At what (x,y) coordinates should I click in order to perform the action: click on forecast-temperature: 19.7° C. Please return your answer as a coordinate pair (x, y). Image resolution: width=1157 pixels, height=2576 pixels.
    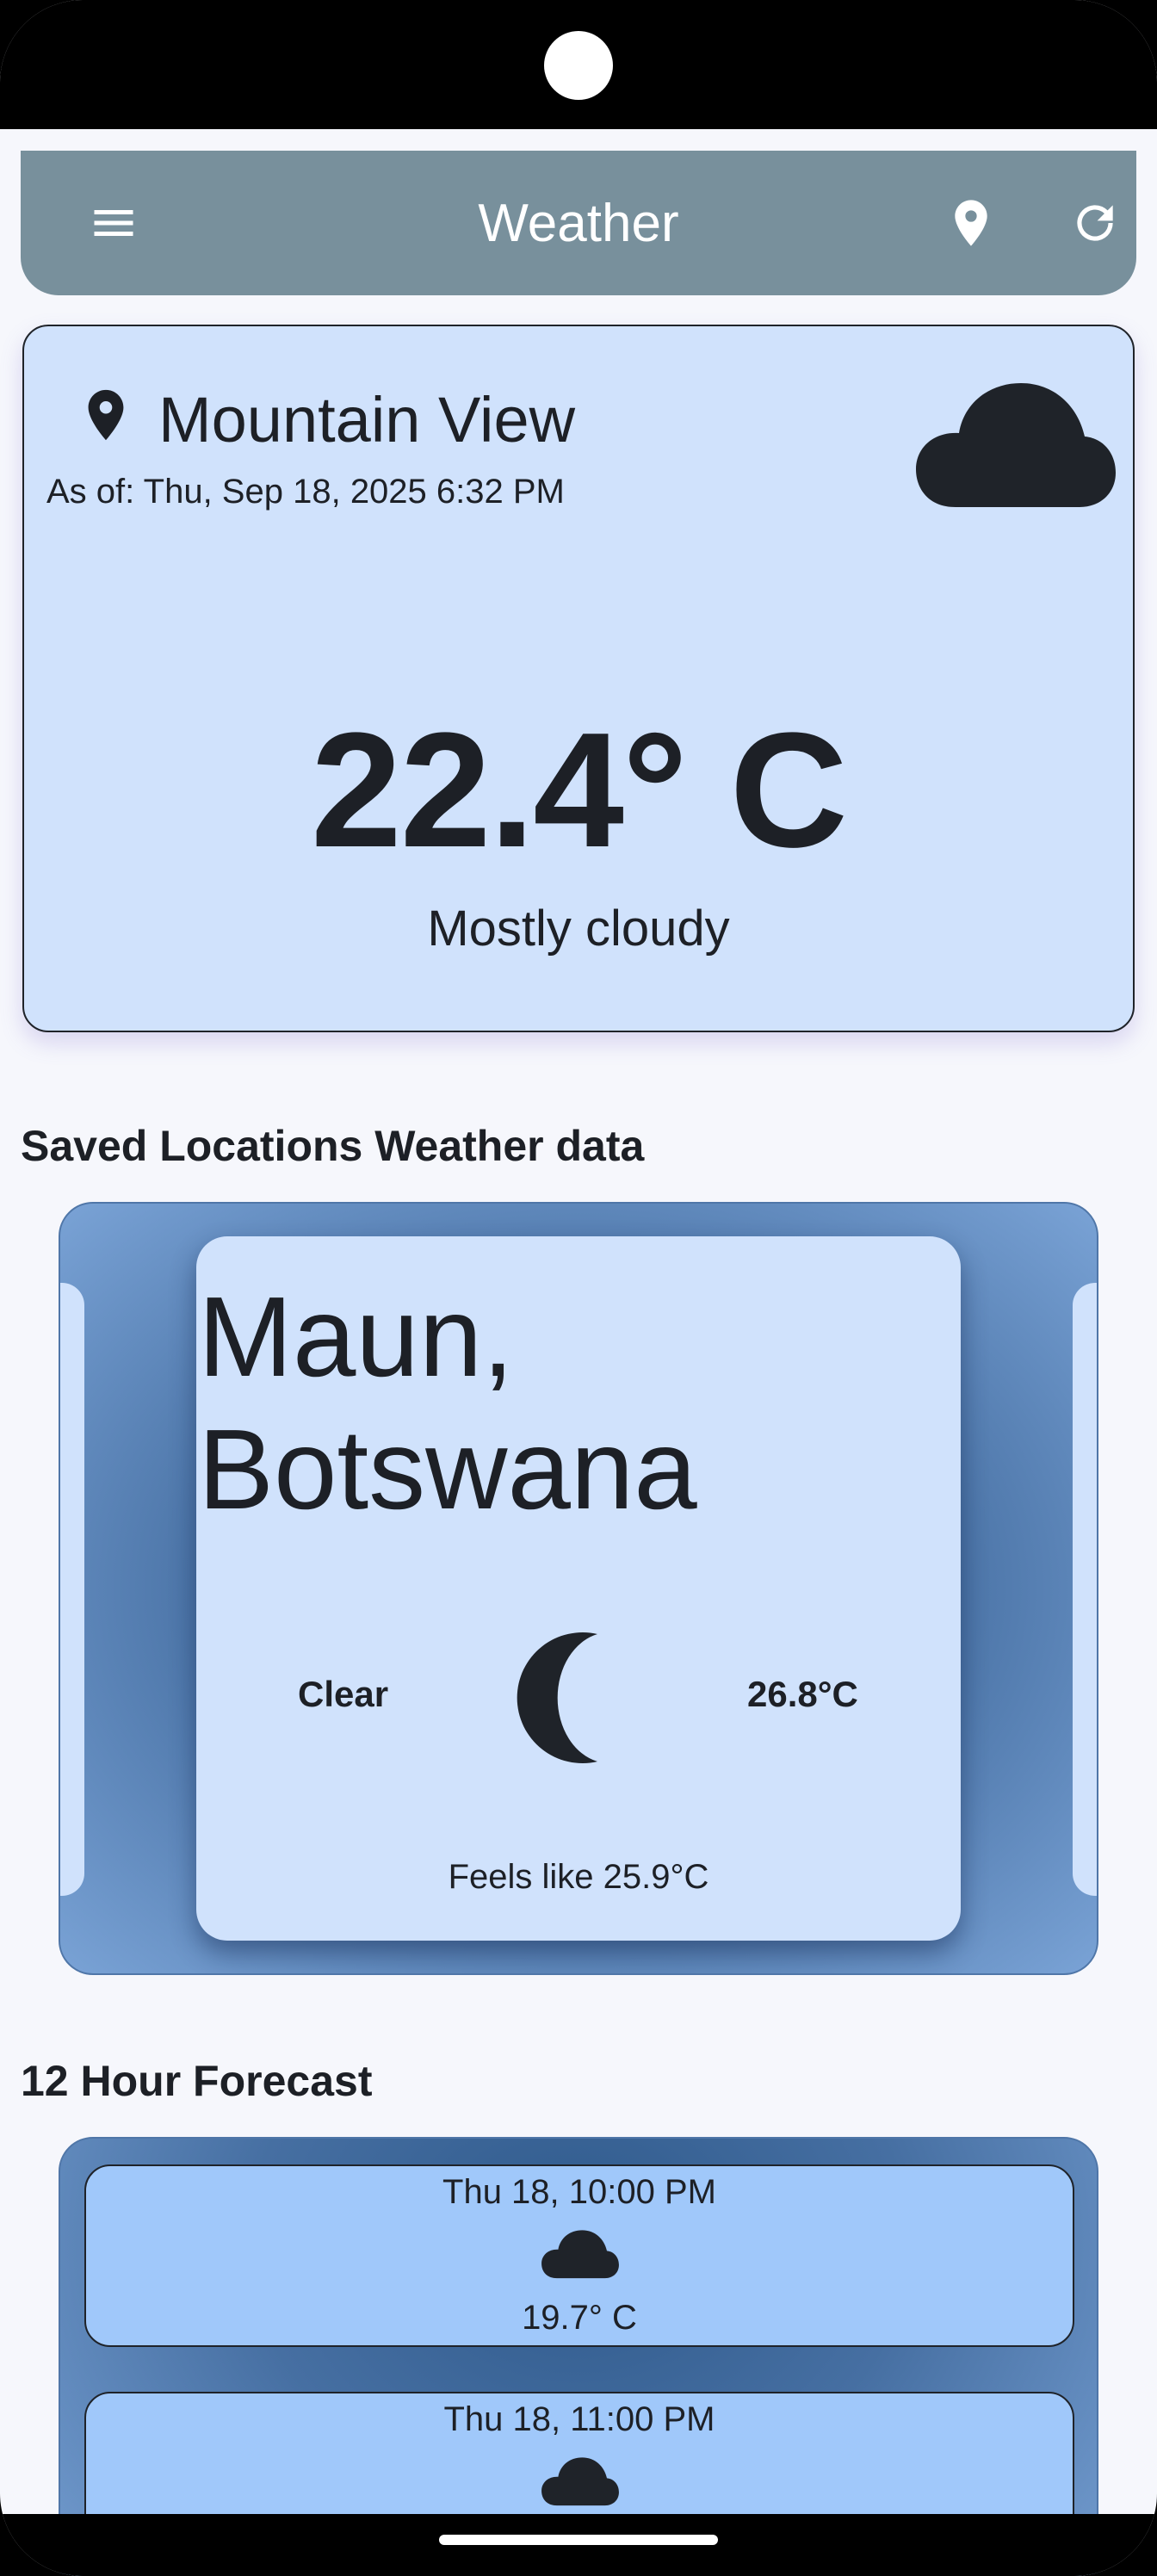
    Looking at the image, I should click on (579, 2318).